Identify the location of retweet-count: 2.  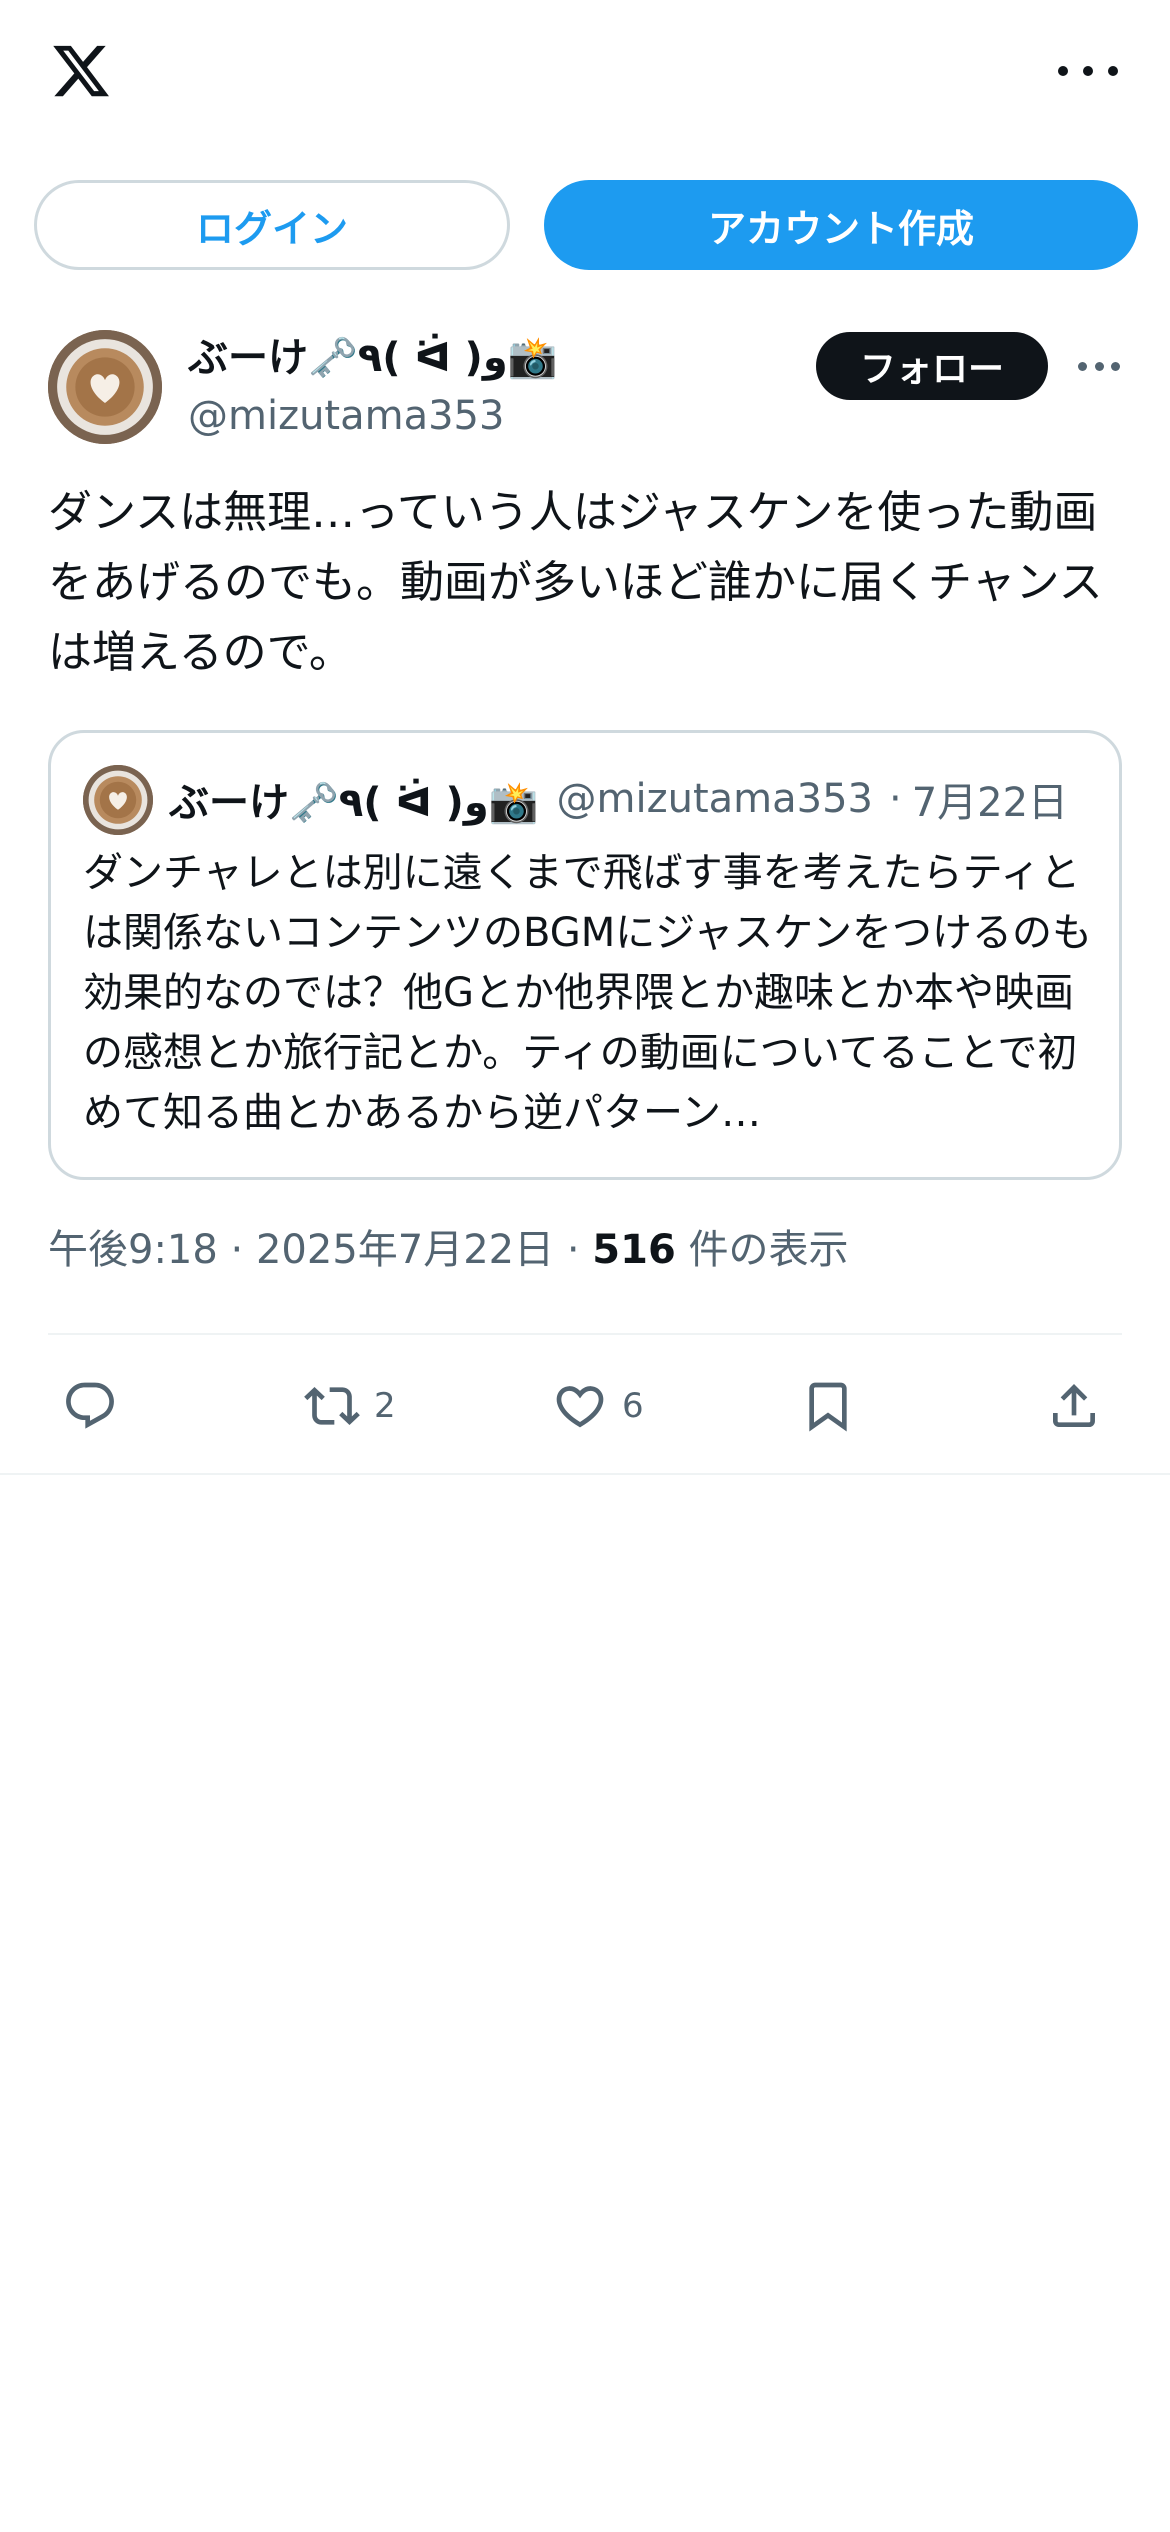
(385, 1406).